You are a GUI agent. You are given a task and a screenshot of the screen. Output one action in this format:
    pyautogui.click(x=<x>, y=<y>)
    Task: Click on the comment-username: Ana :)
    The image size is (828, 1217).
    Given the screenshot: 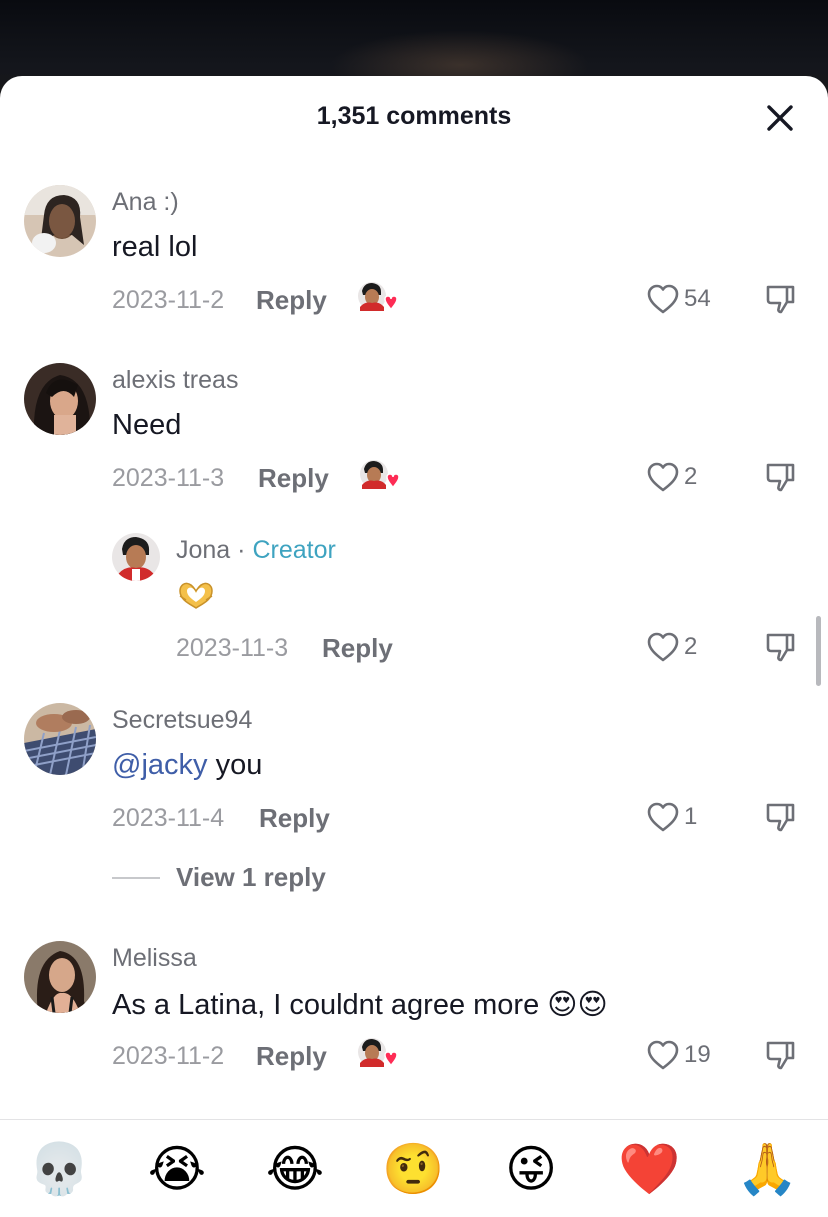 What is the action you would take?
    pyautogui.click(x=145, y=202)
    